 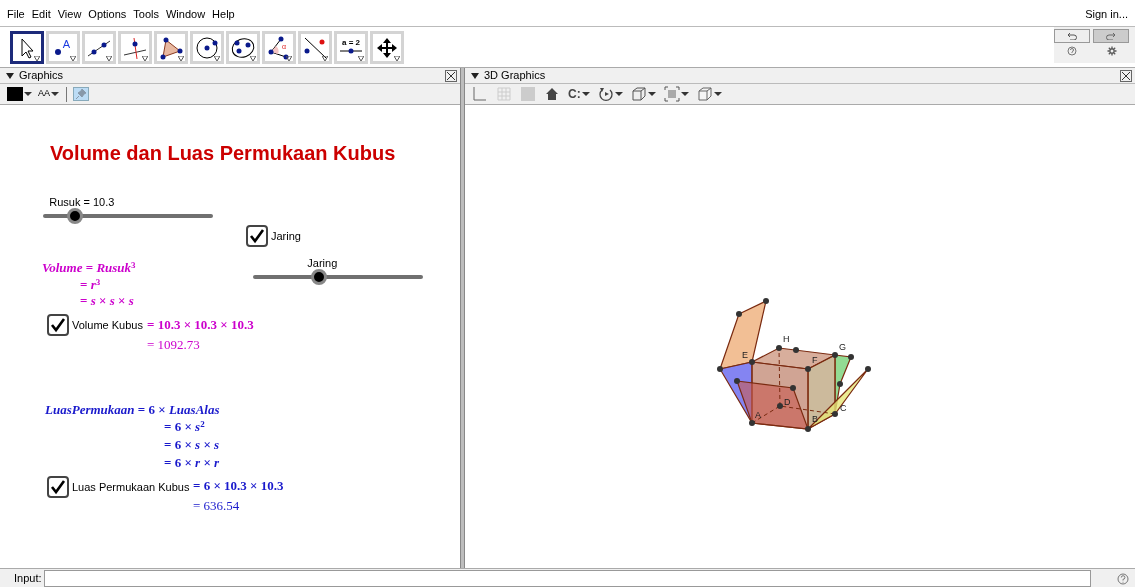 What do you see at coordinates (146, 13) in the screenshot?
I see `menu-item: Tools` at bounding box center [146, 13].